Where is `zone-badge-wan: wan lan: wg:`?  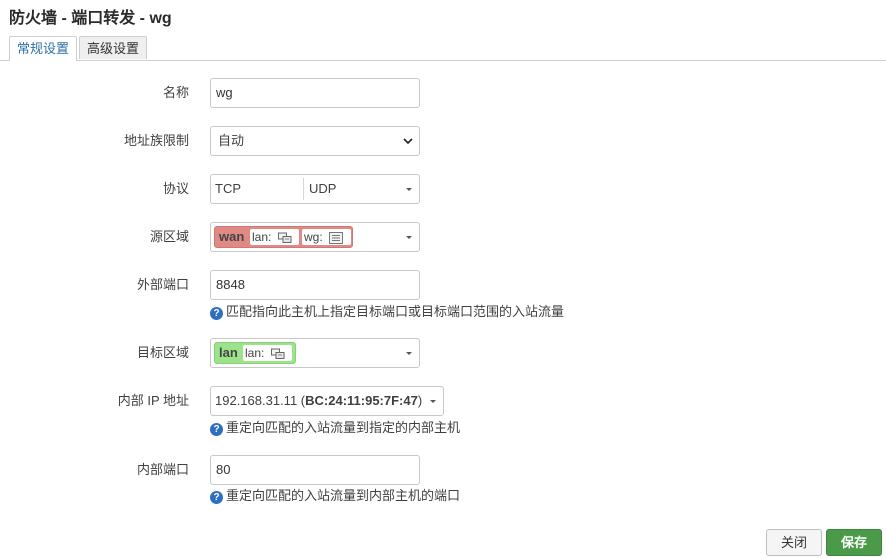
zone-badge-wan: wan lan: wg: is located at coordinates (283, 237).